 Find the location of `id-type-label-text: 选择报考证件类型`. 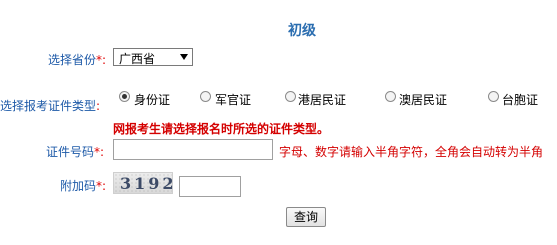

id-type-label-text: 选择报考证件类型 is located at coordinates (48, 106).